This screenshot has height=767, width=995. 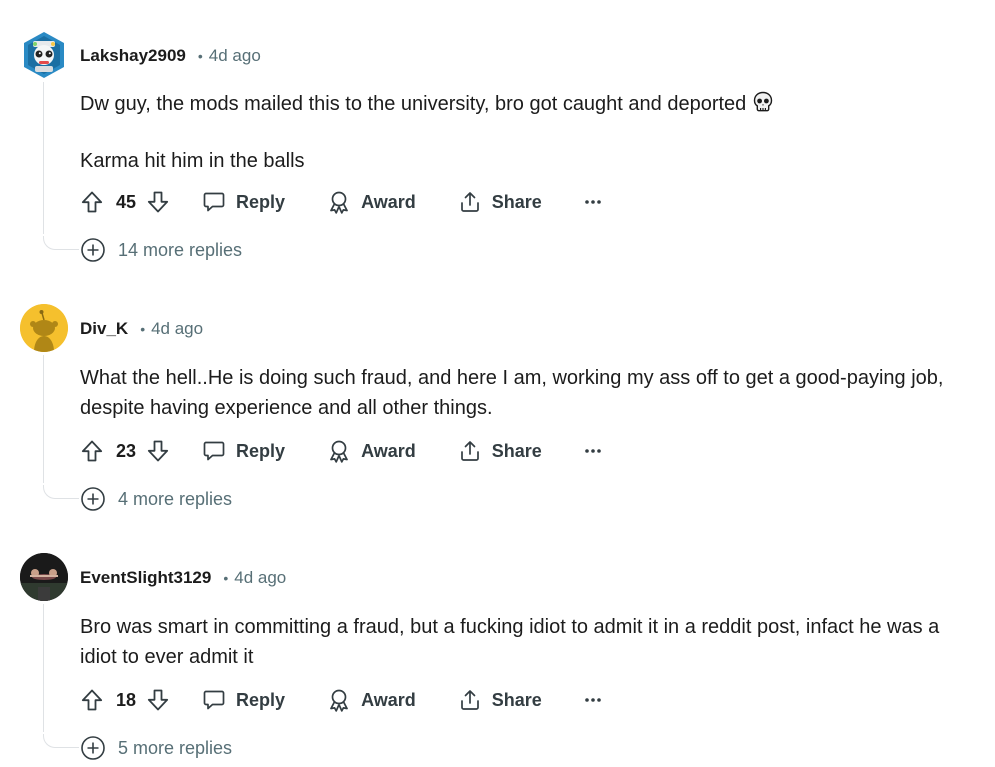 I want to click on award-ribbon-icon, so click(x=339, y=700).